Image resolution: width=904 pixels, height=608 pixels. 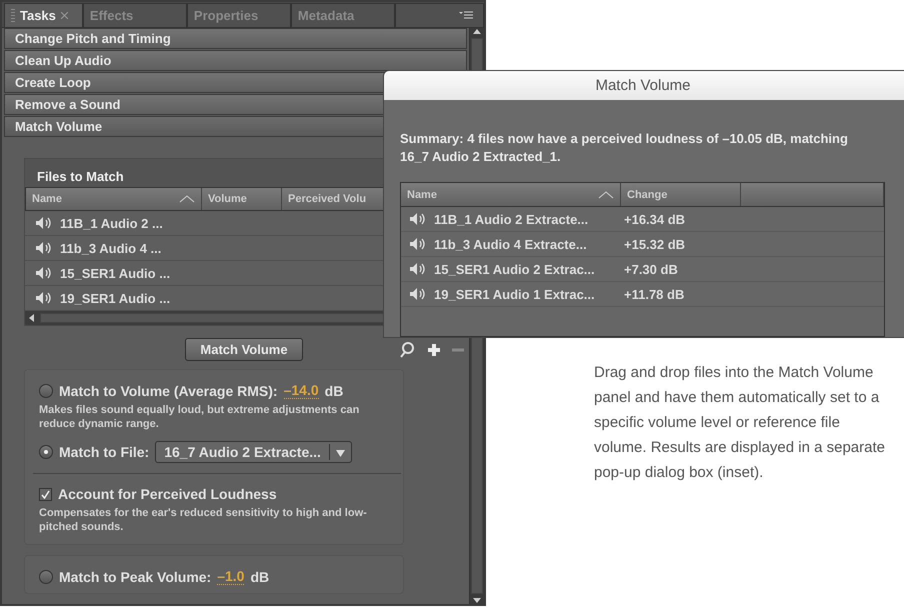 I want to click on option-description: Compensates for the ear's reduced sensitivity to high and low-pitched sounds., so click(x=203, y=520).